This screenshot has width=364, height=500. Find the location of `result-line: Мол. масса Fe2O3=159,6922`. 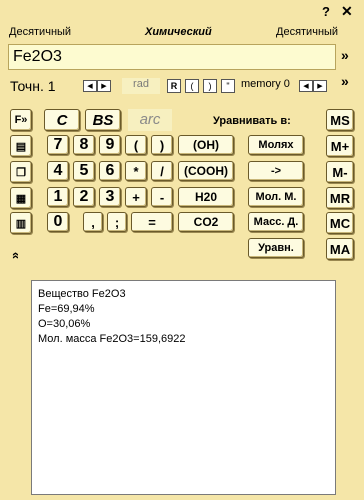

result-line: Мол. масса Fe2O3=159,6922 is located at coordinates (112, 339).